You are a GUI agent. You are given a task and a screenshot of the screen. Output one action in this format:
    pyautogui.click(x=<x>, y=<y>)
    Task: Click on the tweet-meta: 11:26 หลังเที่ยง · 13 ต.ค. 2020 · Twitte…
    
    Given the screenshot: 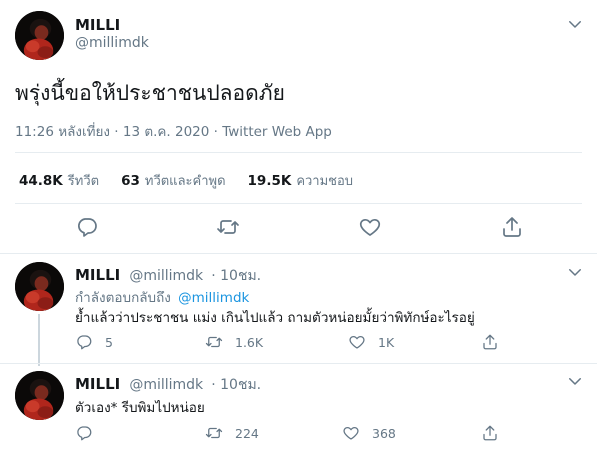 What is the action you would take?
    pyautogui.click(x=173, y=131)
    